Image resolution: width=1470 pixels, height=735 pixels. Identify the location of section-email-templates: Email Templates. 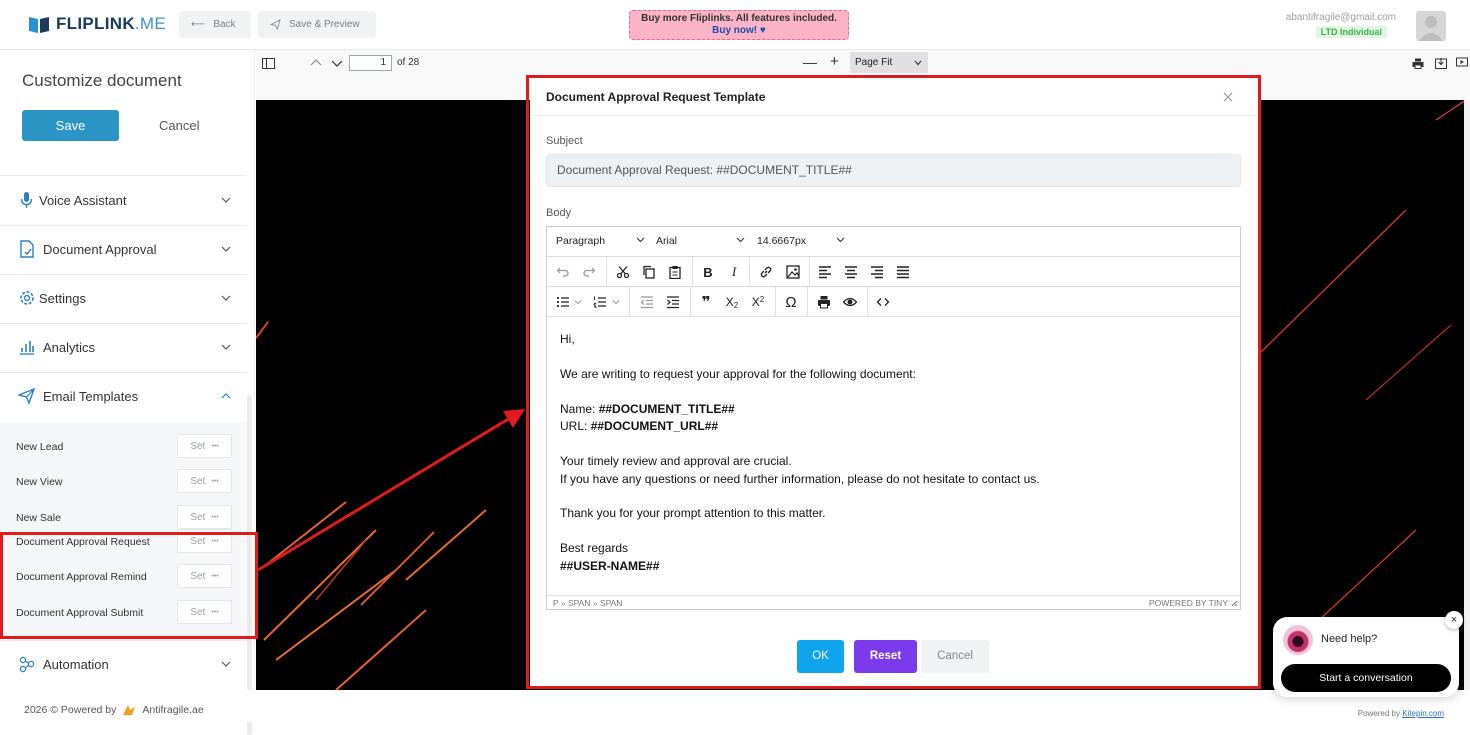
(123, 396).